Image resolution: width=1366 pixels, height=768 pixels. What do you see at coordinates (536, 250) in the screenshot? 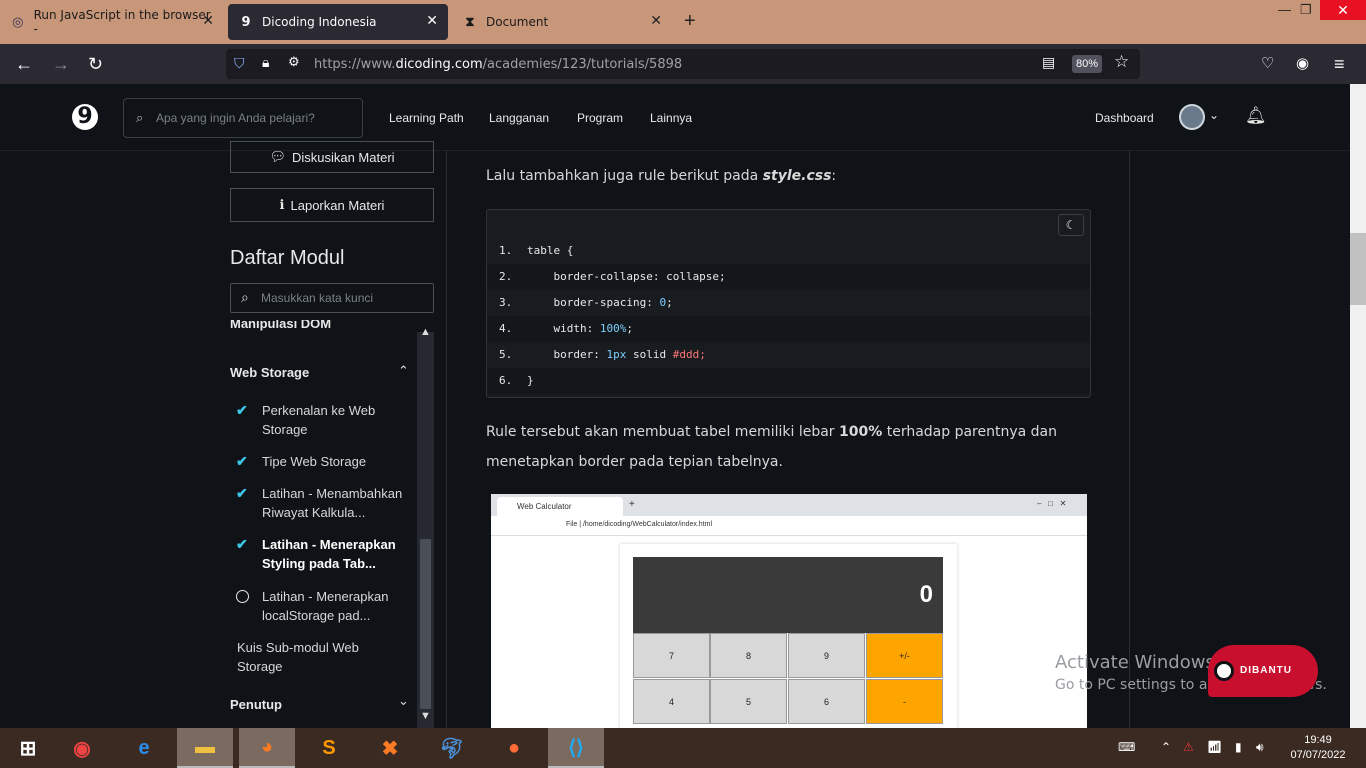
I see `code-line: 1. table {` at bounding box center [536, 250].